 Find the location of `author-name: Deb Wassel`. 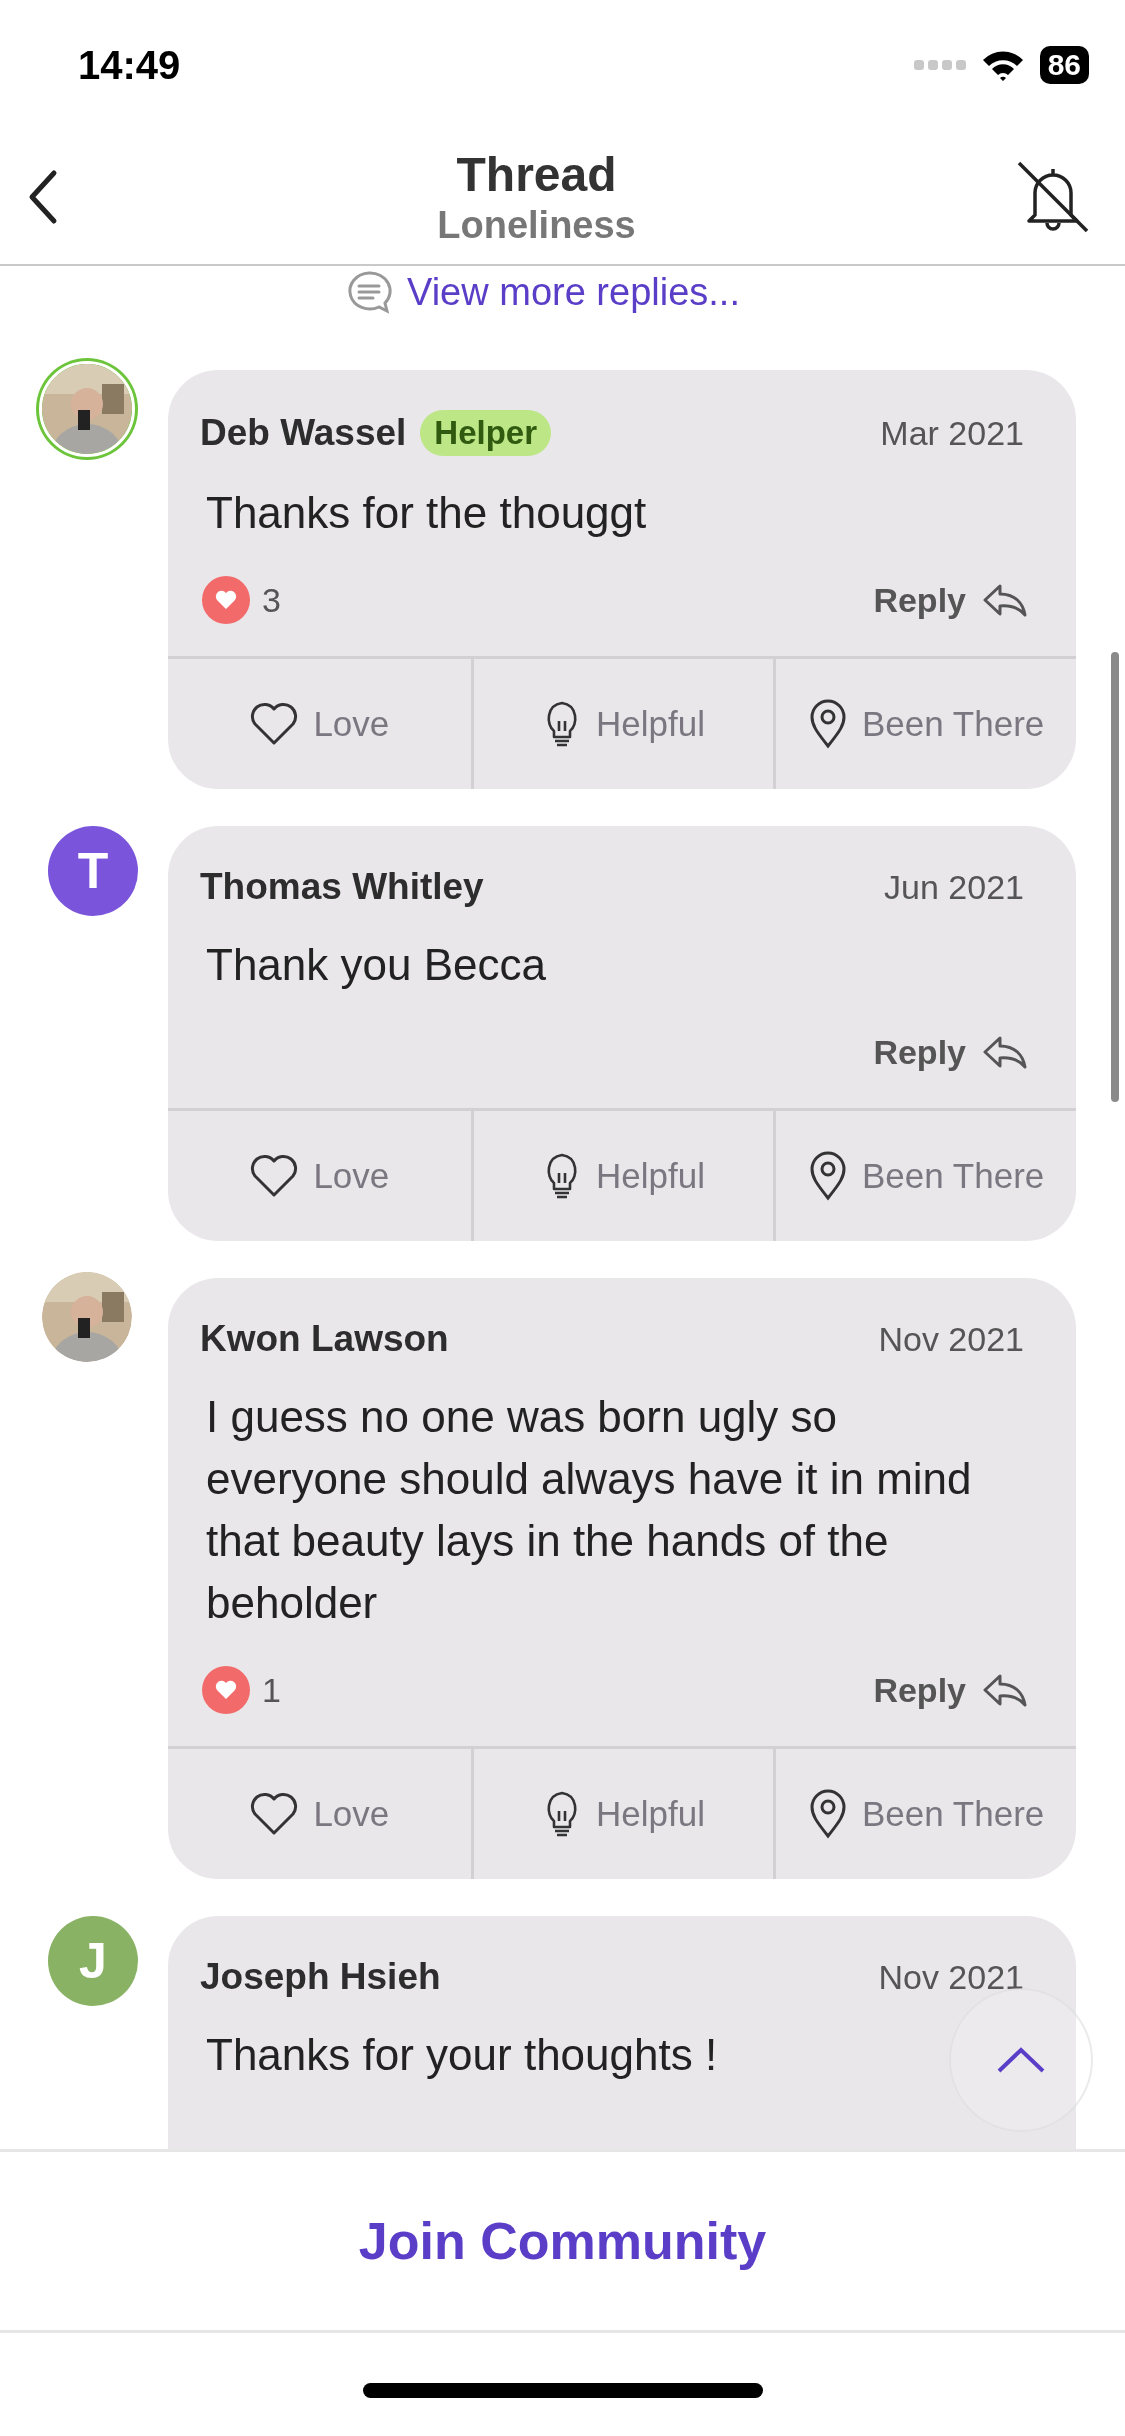

author-name: Deb Wassel is located at coordinates (303, 433).